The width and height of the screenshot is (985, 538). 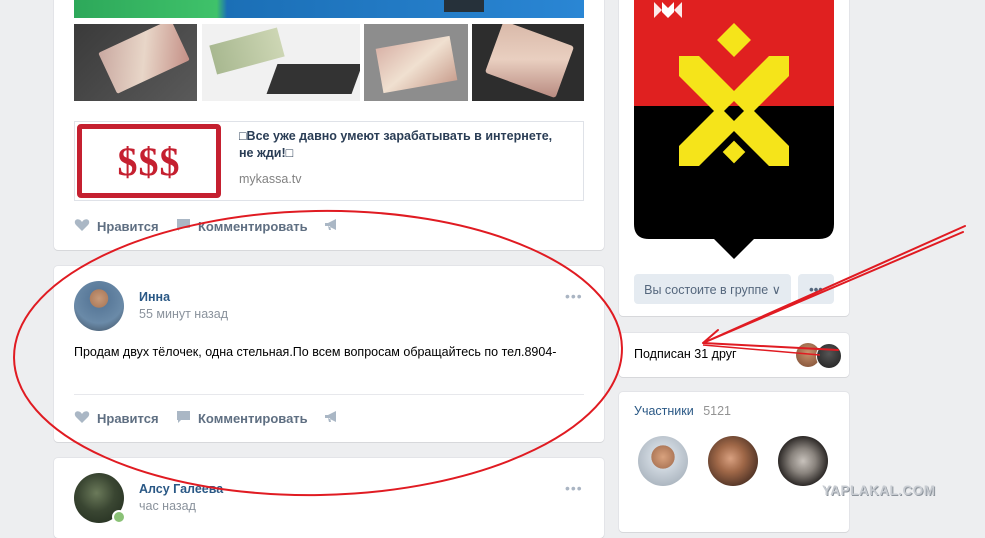 What do you see at coordinates (183, 314) in the screenshot?
I see `post-time: 55 минут назад` at bounding box center [183, 314].